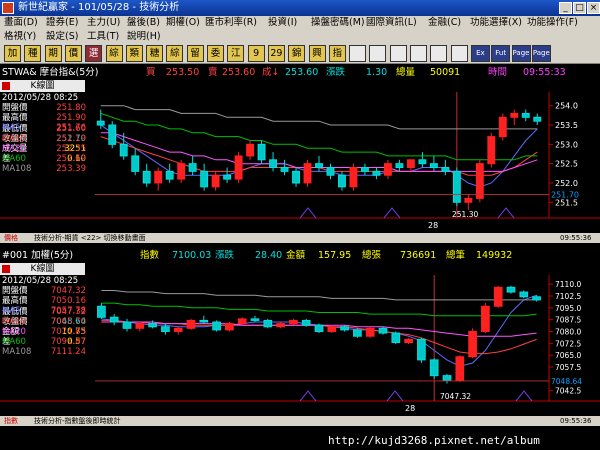 The width and height of the screenshot is (600, 450). What do you see at coordinates (105, 92) in the screenshot?
I see `high-annotation: 254.10` at bounding box center [105, 92].